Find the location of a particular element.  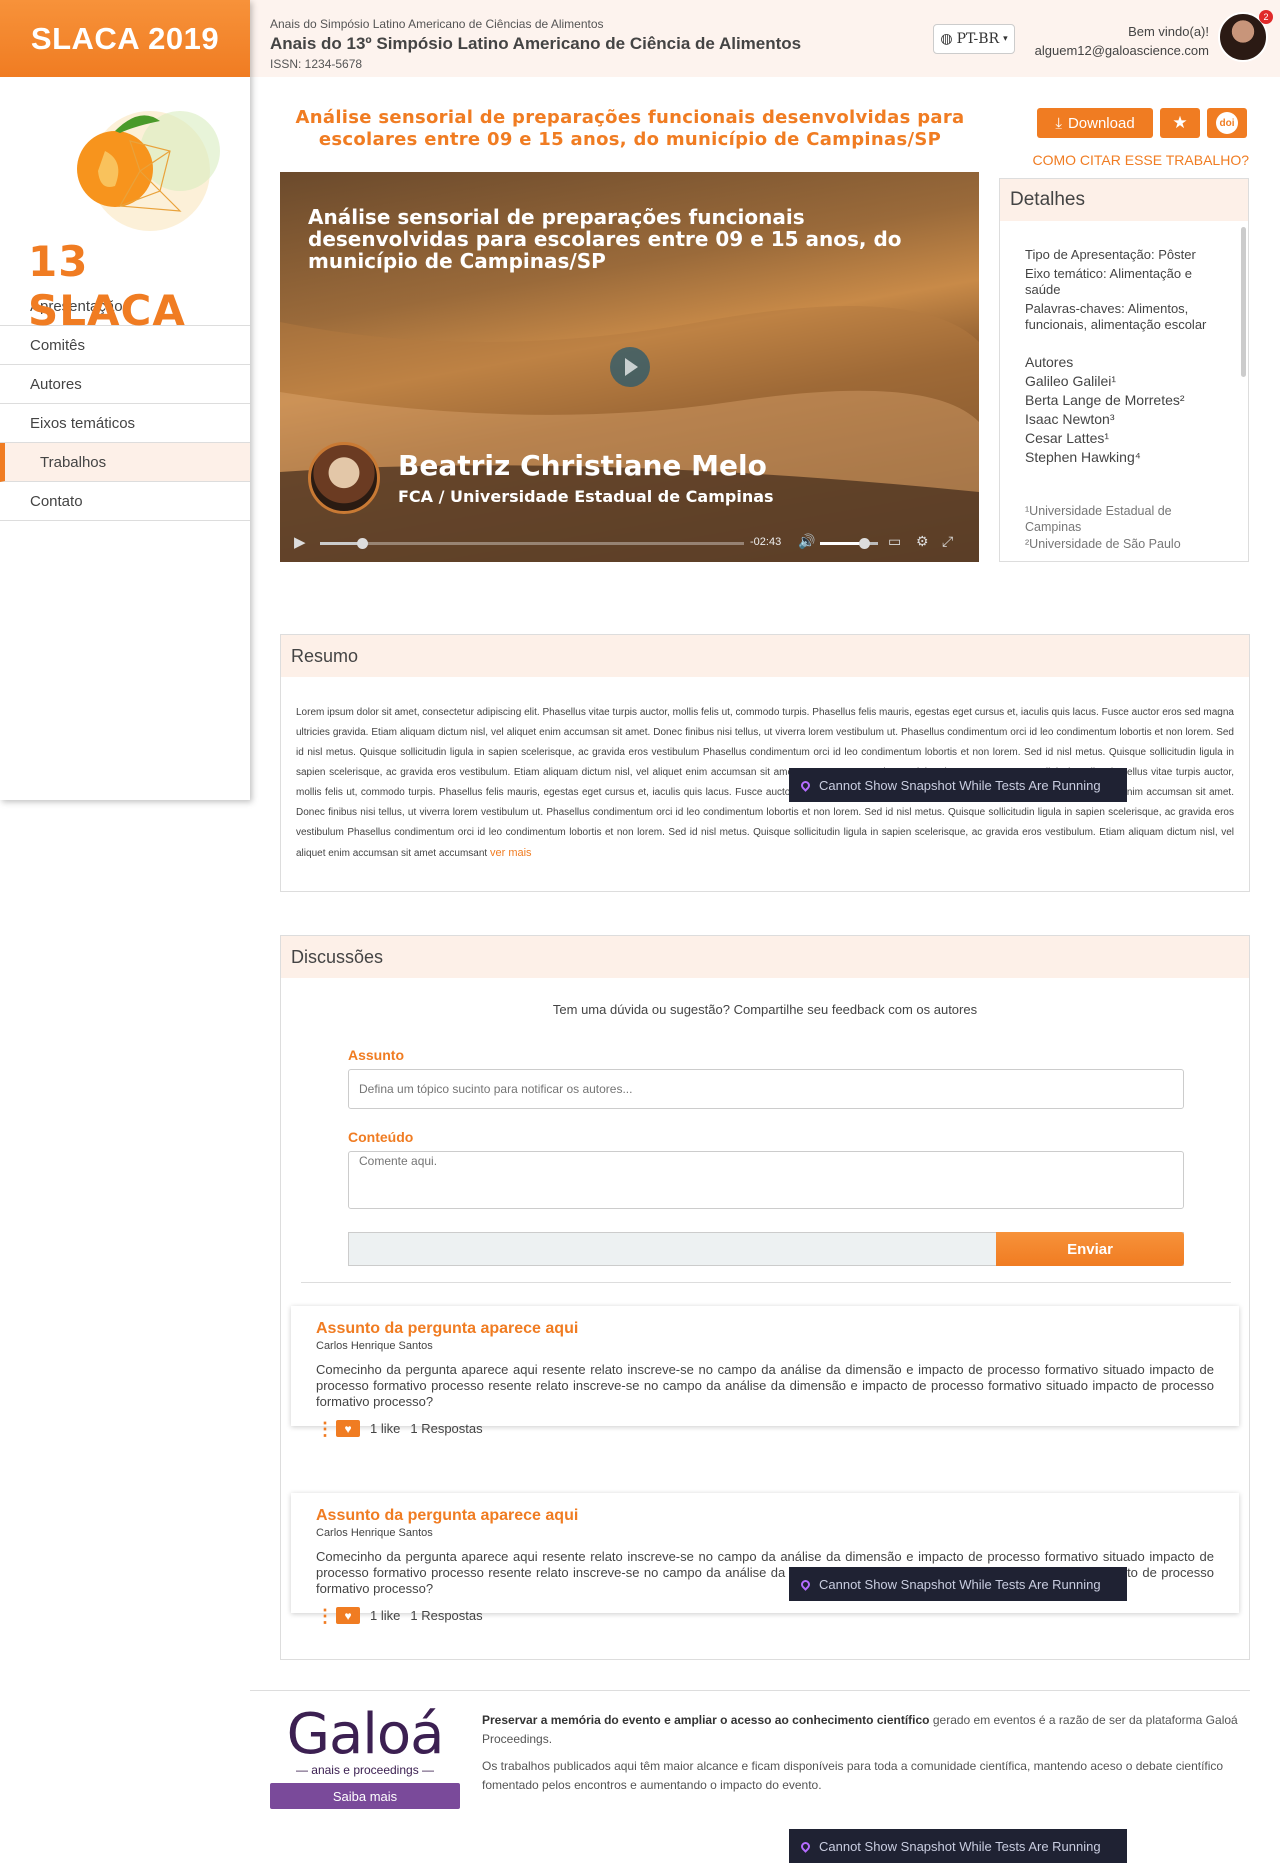

discussoes-heading: Discussões is located at coordinates (765, 957).